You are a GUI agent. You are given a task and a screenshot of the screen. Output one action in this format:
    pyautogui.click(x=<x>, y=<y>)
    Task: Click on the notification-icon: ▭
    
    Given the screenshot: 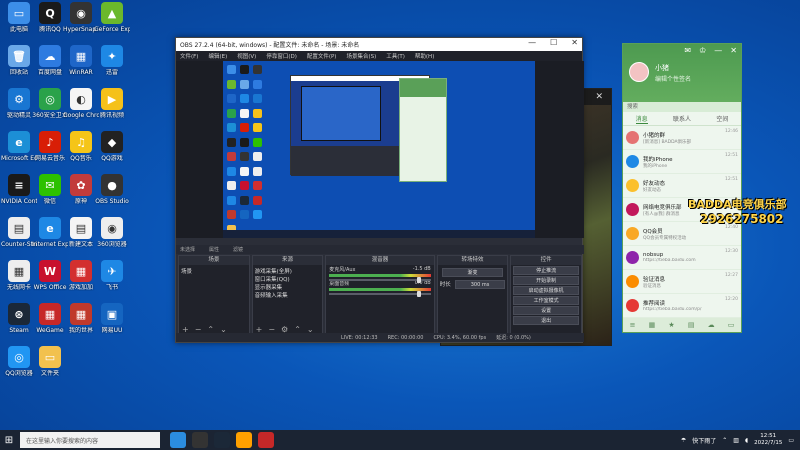 What is the action you would take?
    pyautogui.click(x=791, y=440)
    